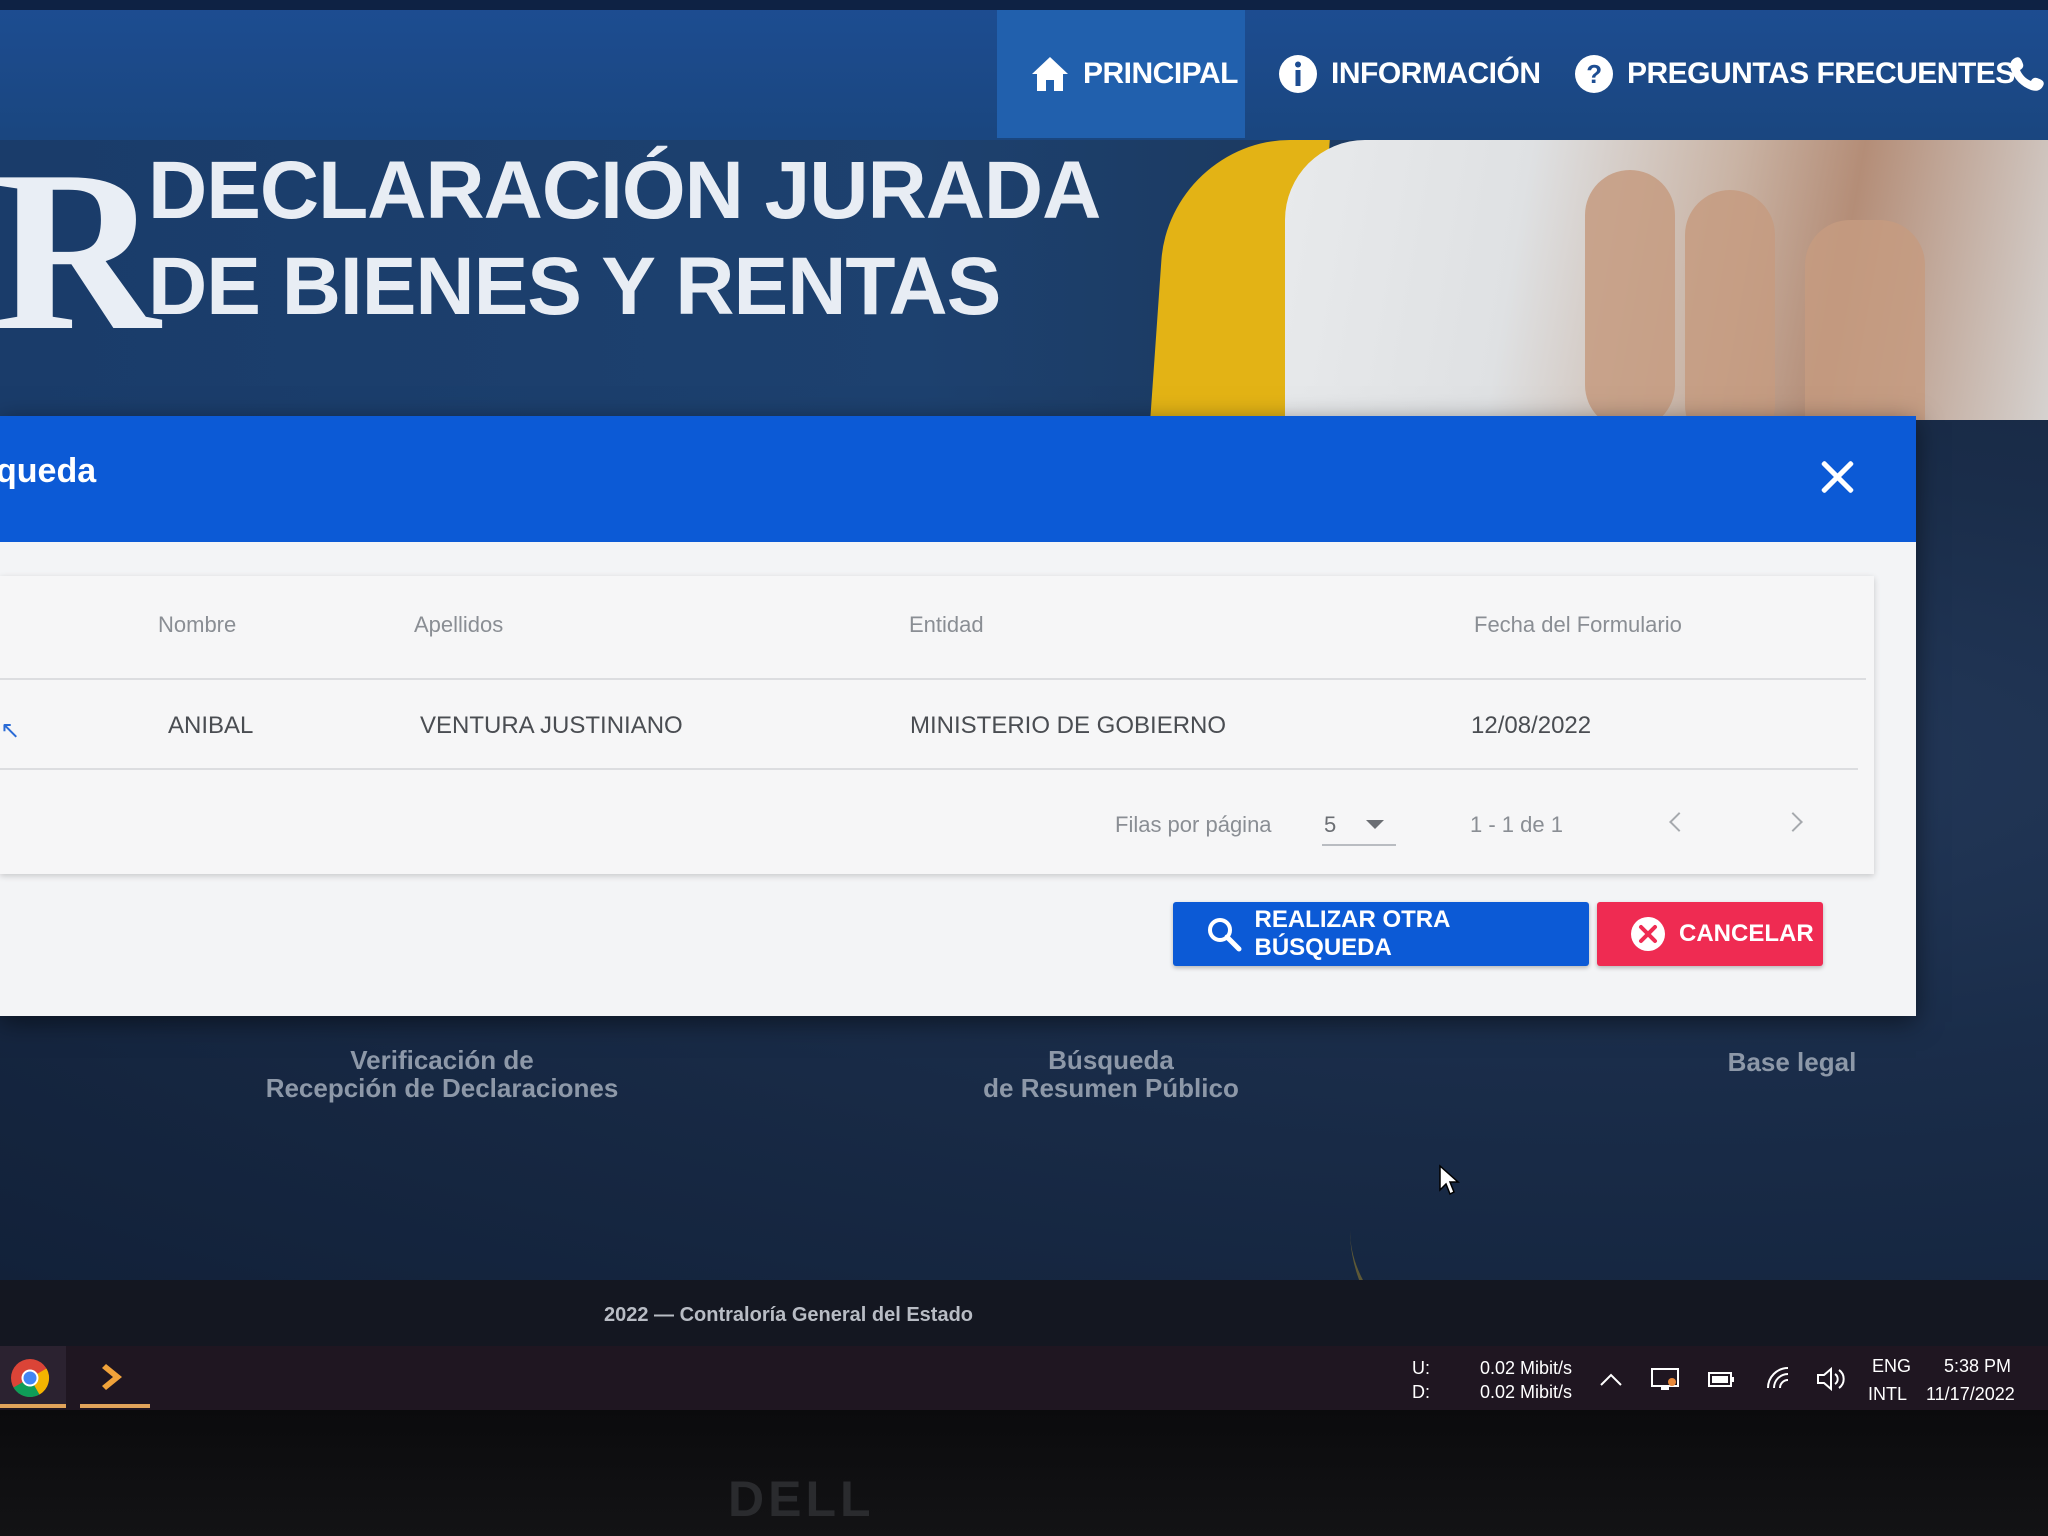 This screenshot has height=1536, width=2048. I want to click on chrome-icon, so click(30, 1380).